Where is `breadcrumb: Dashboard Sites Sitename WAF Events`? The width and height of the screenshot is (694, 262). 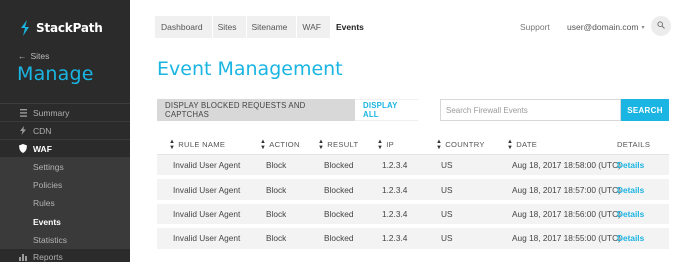
breadcrumb: Dashboard Sites Sitename WAF Events is located at coordinates (264, 27).